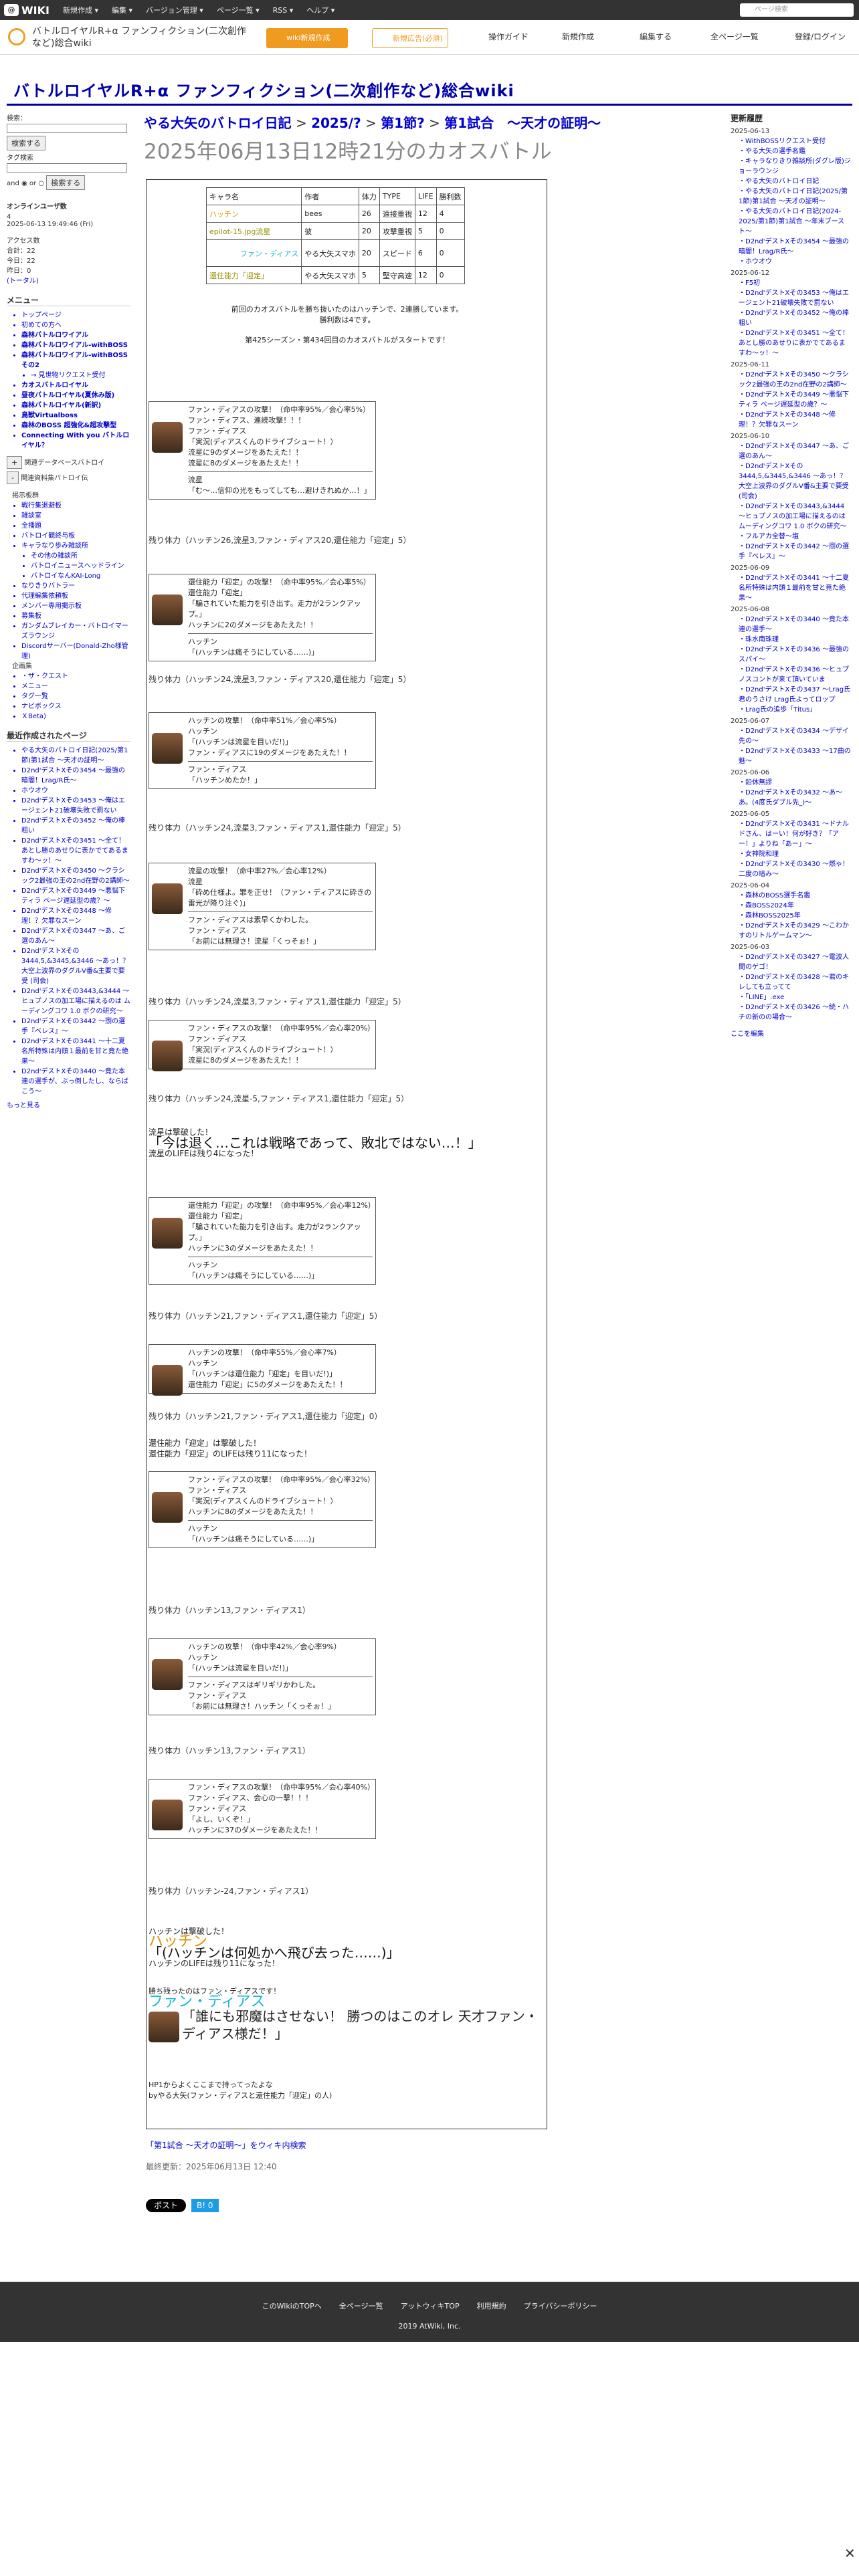  Describe the element at coordinates (795, 450) in the screenshot. I see `update-item: ・D2nd'デストXその3447 〜あ、ご選のあん〜` at that location.